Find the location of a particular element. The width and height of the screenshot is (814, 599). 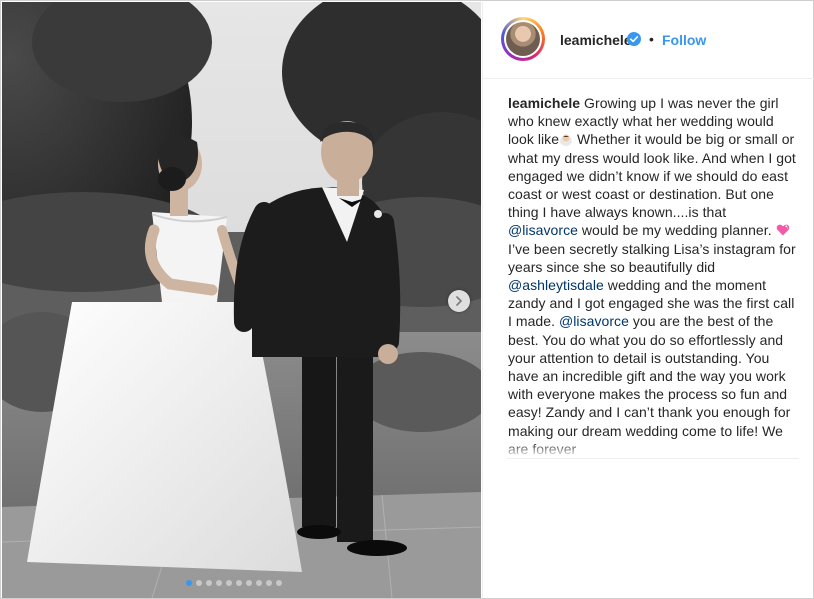

caption-text: would be my wedding planner. is located at coordinates (676, 230).